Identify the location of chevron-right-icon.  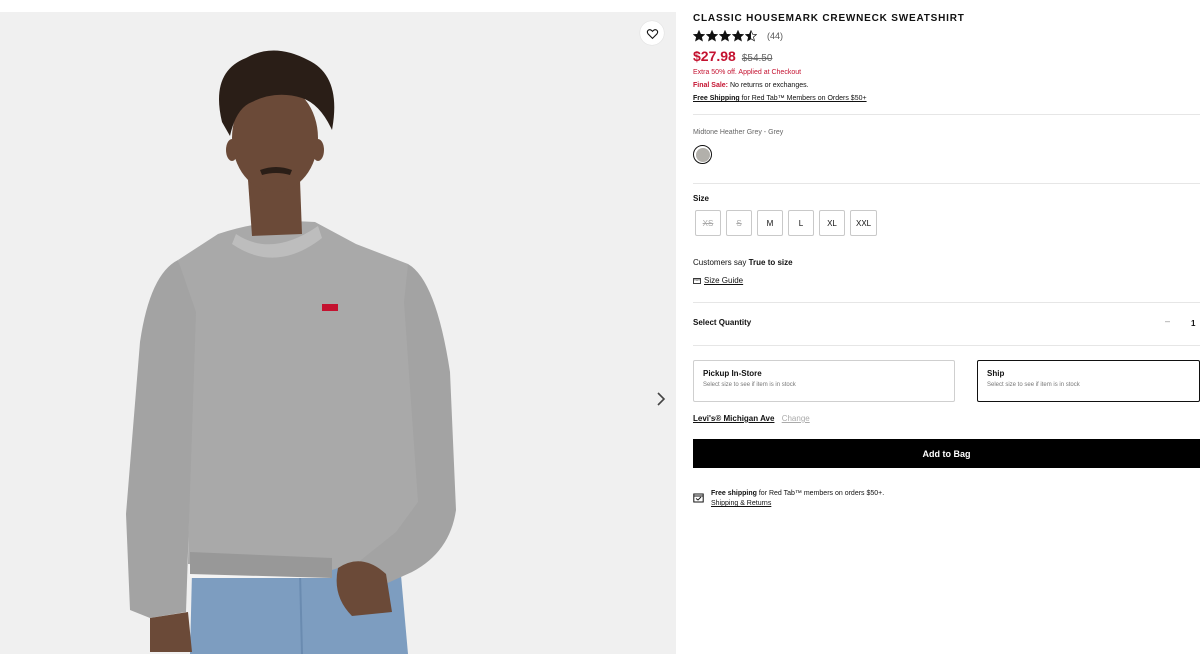
(661, 399).